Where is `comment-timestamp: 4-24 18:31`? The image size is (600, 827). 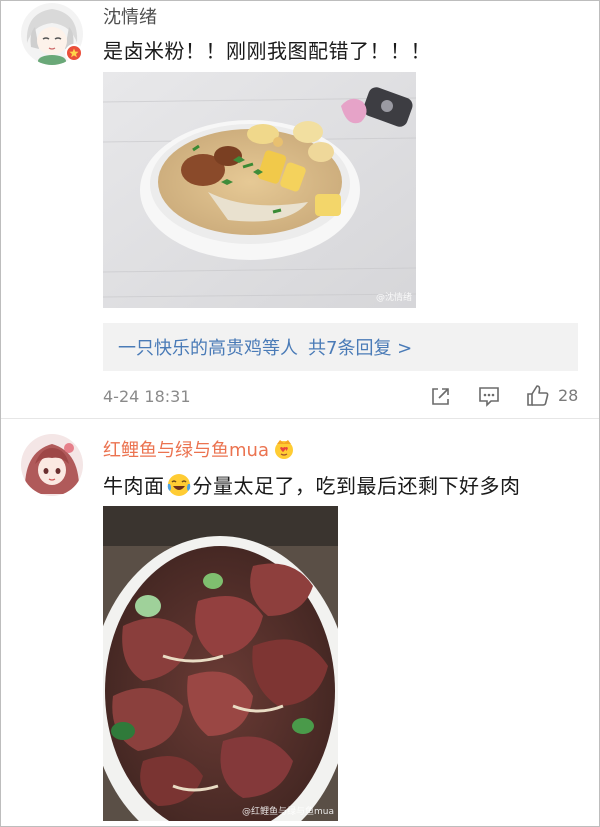 comment-timestamp: 4-24 18:31 is located at coordinates (147, 396).